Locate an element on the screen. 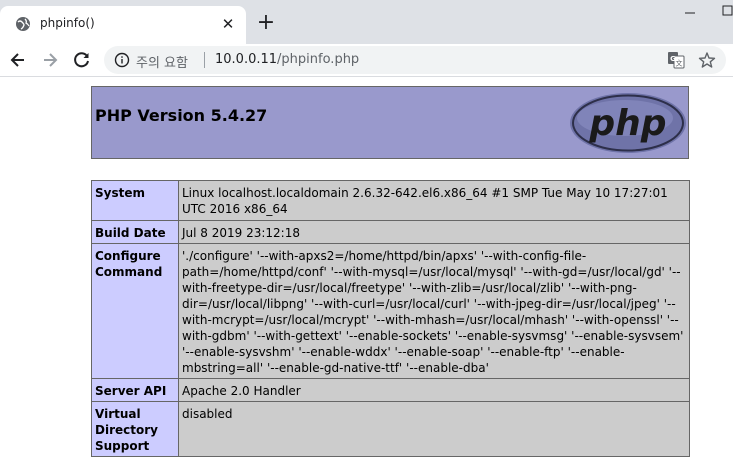 This screenshot has height=457, width=733. maximize-window-icon is located at coordinates (727, 10).